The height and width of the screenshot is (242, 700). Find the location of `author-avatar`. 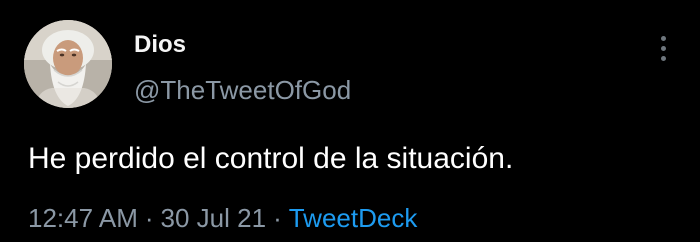

author-avatar is located at coordinates (68, 64).